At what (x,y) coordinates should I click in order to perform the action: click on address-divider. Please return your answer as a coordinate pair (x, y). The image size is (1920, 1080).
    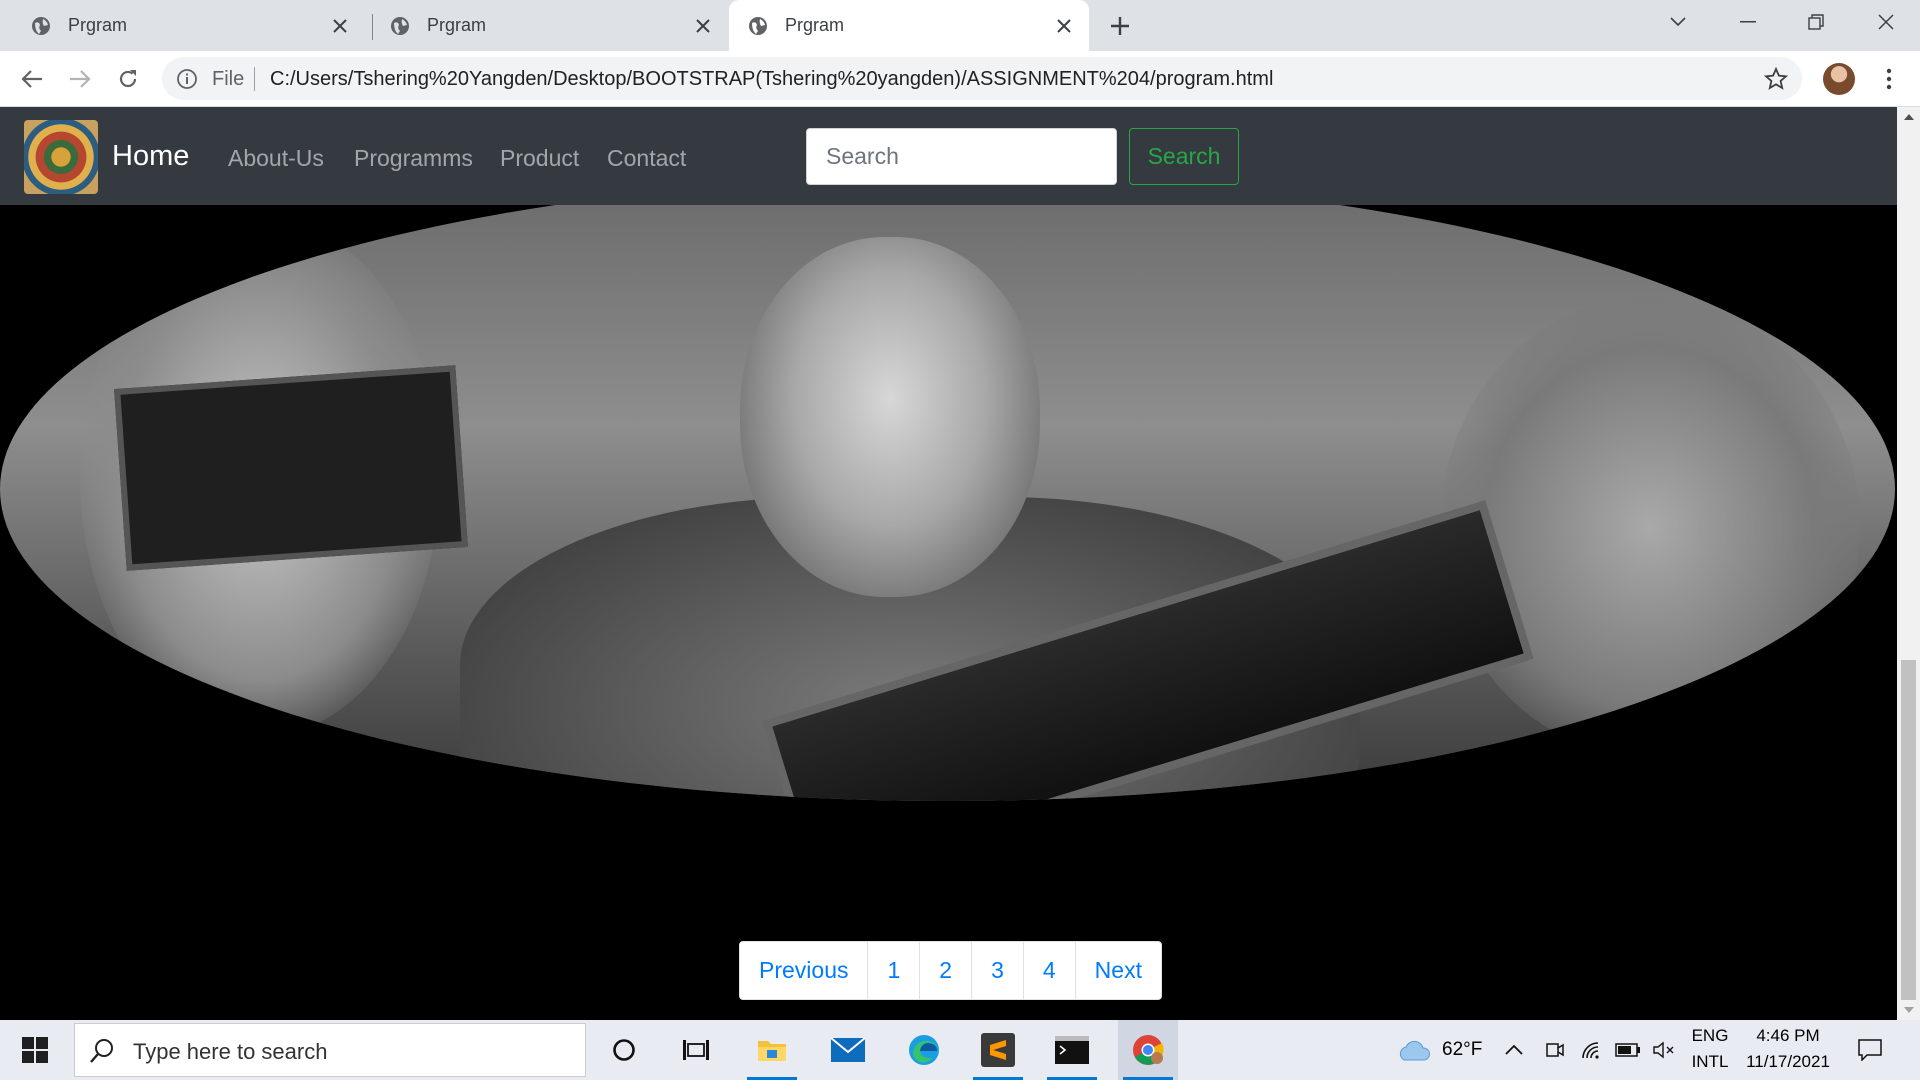
    Looking at the image, I should click on (254, 79).